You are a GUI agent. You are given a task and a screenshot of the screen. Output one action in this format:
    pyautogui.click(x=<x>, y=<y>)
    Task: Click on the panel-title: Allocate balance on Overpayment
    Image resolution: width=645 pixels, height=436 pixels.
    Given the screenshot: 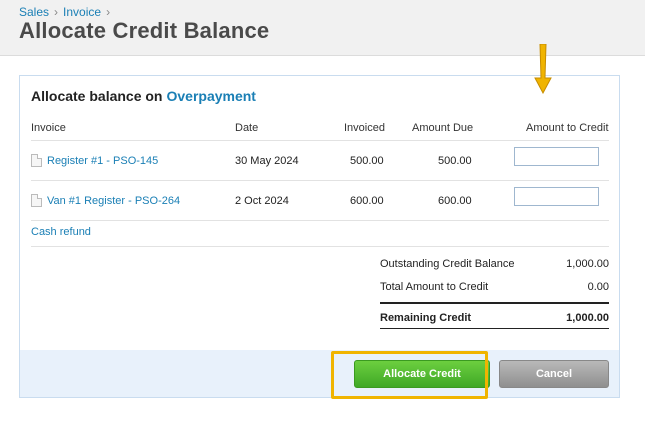 What is the action you would take?
    pyautogui.click(x=143, y=96)
    